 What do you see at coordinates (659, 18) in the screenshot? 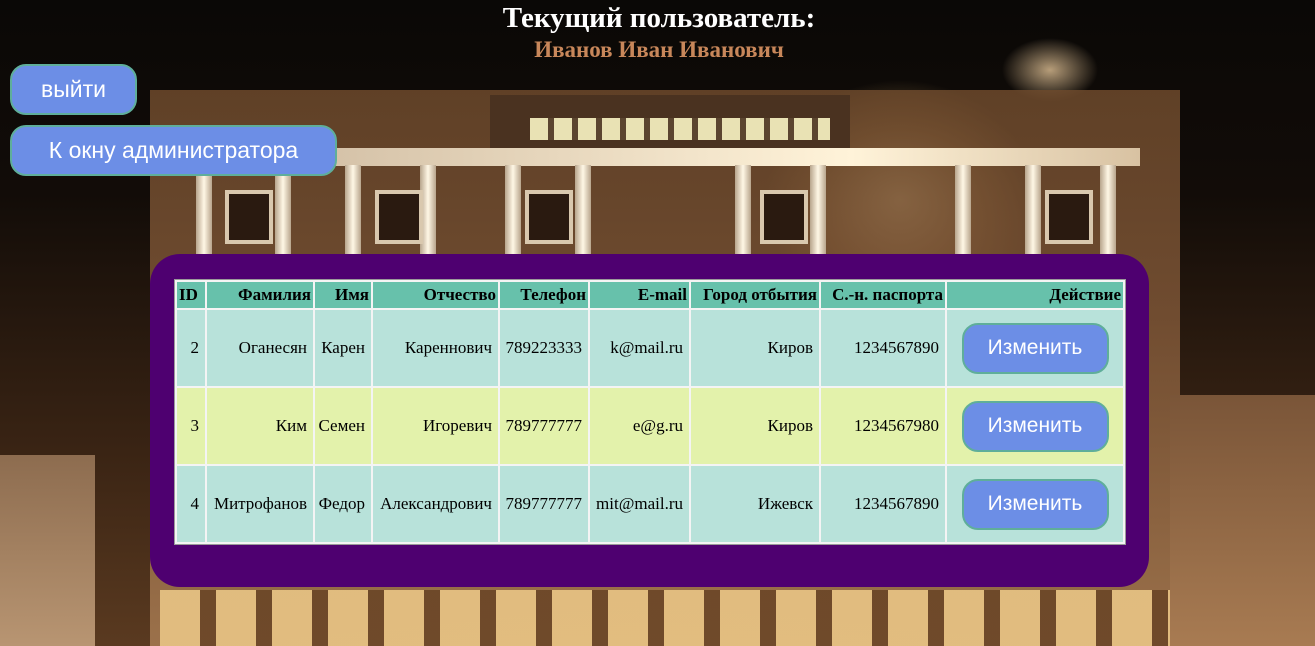
I see `current-user-heading: Текущий пользователь:` at bounding box center [659, 18].